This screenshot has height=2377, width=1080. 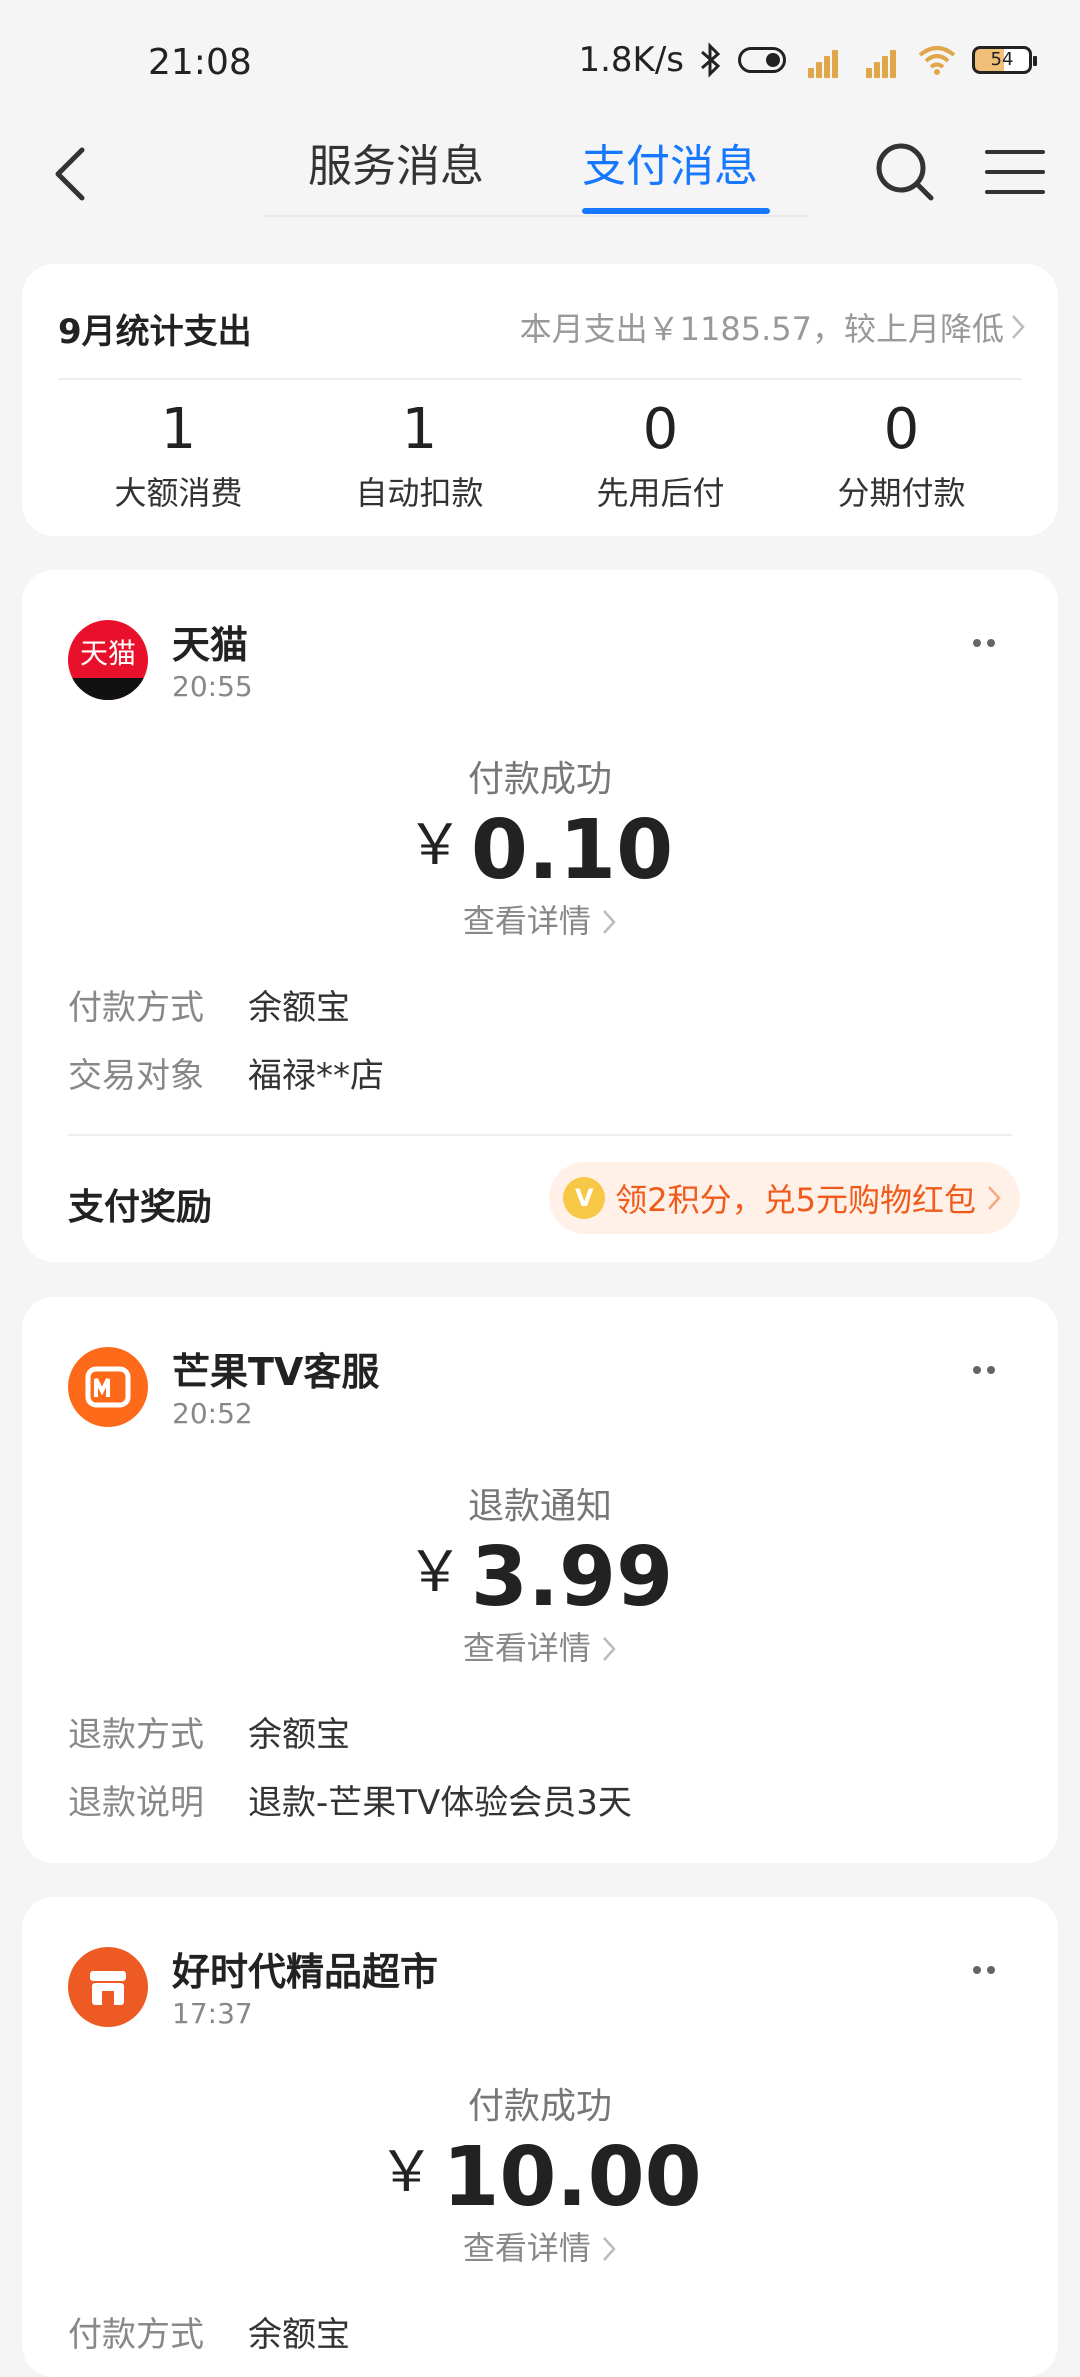 What do you see at coordinates (711, 60) in the screenshot?
I see `bluetooth-icon` at bounding box center [711, 60].